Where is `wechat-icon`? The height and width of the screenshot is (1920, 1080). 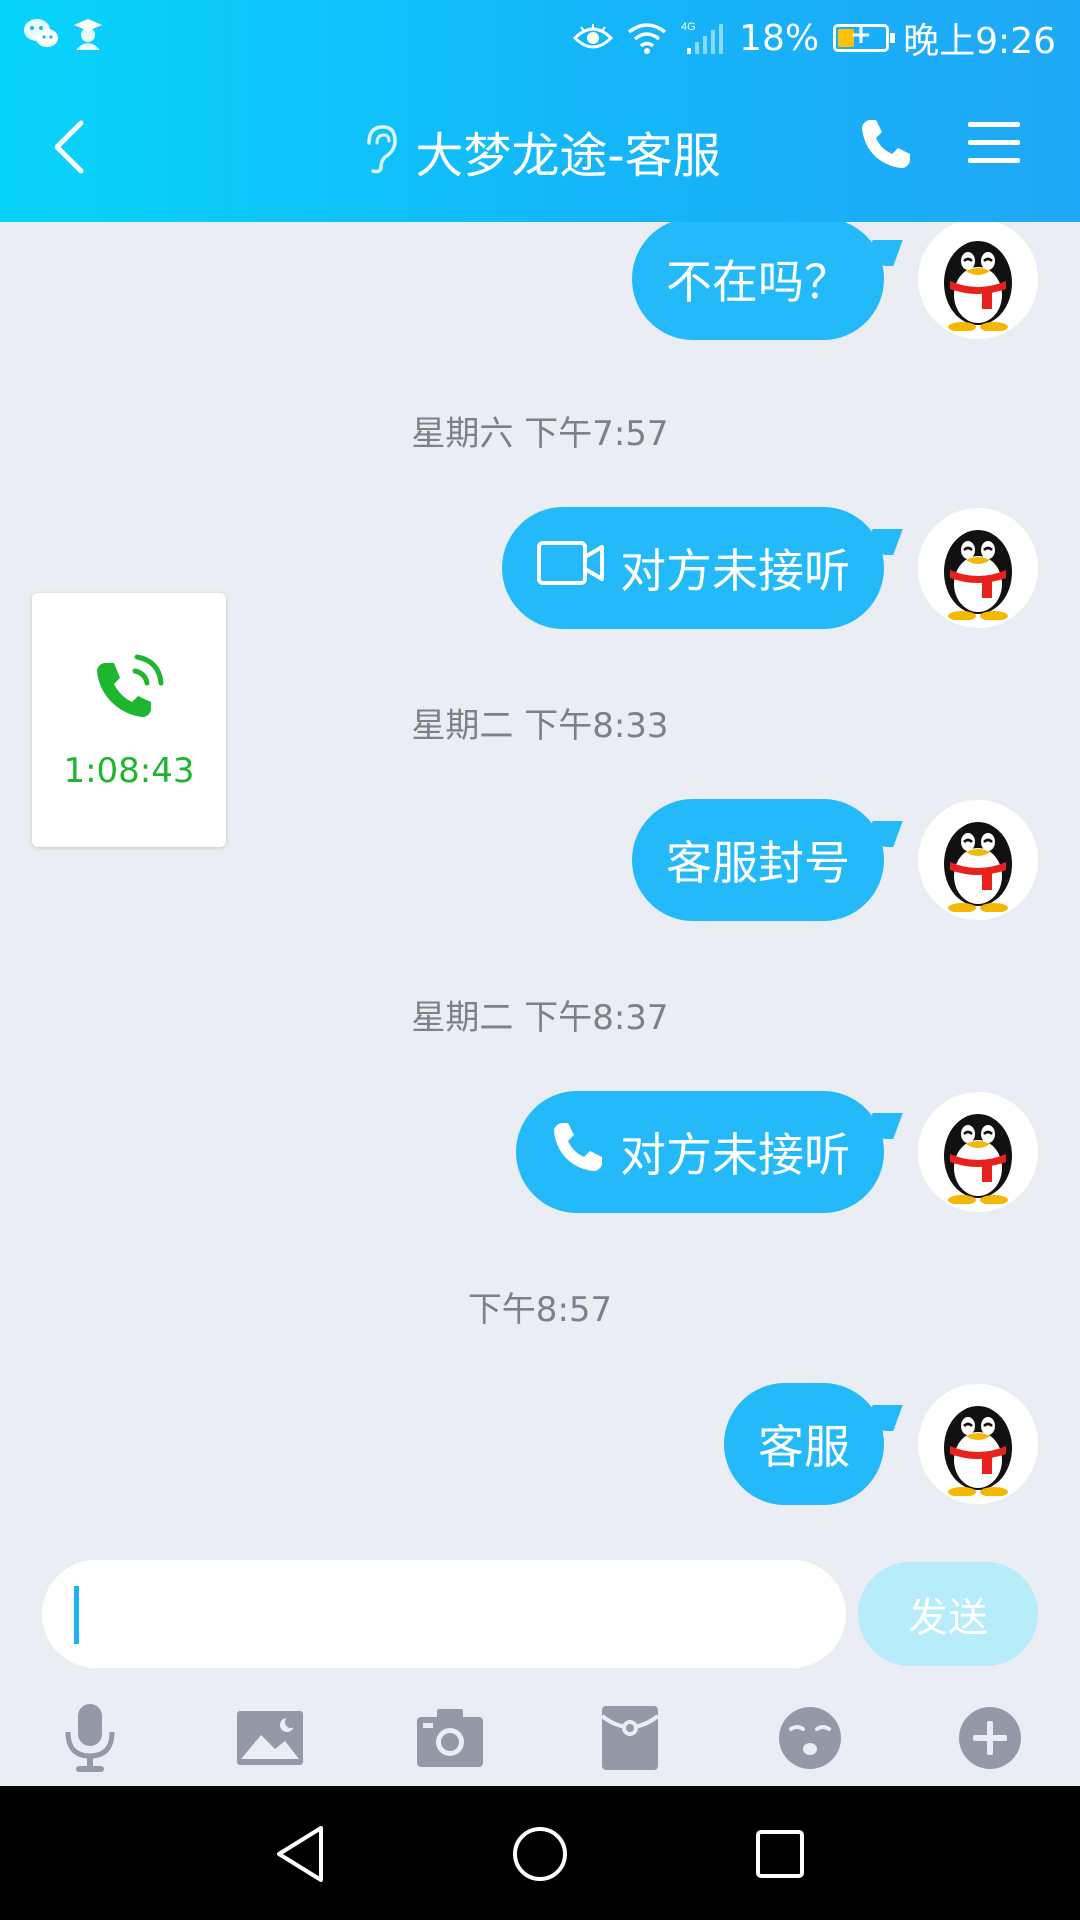
wechat-icon is located at coordinates (41, 34).